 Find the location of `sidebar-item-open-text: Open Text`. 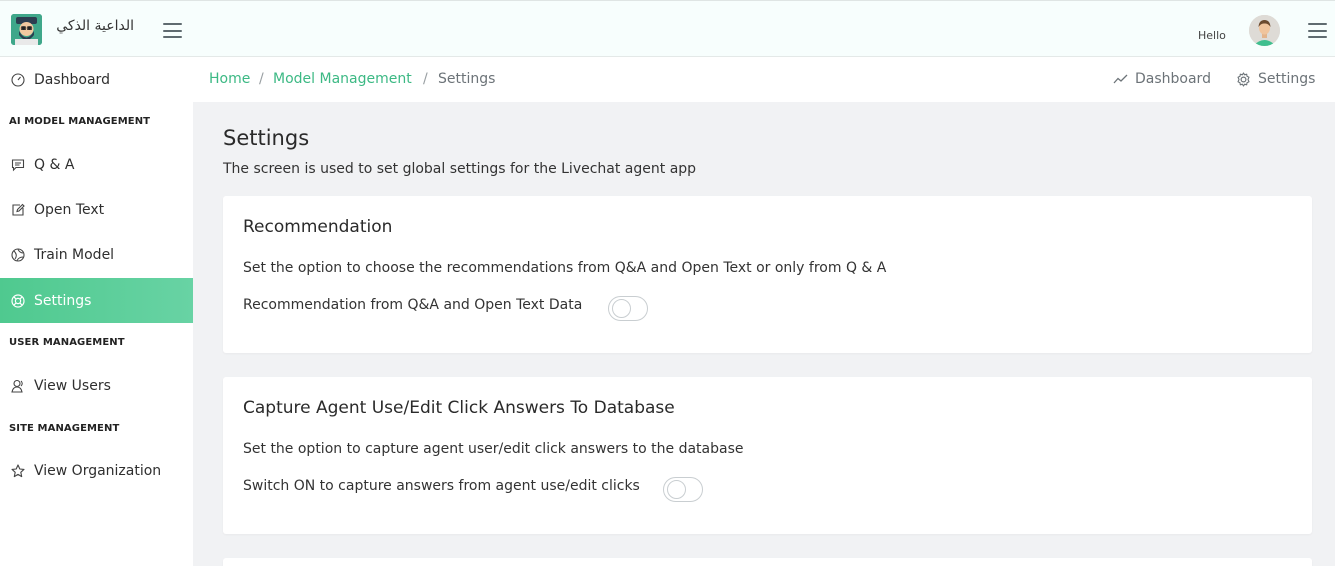

sidebar-item-open-text: Open Text is located at coordinates (96, 209).